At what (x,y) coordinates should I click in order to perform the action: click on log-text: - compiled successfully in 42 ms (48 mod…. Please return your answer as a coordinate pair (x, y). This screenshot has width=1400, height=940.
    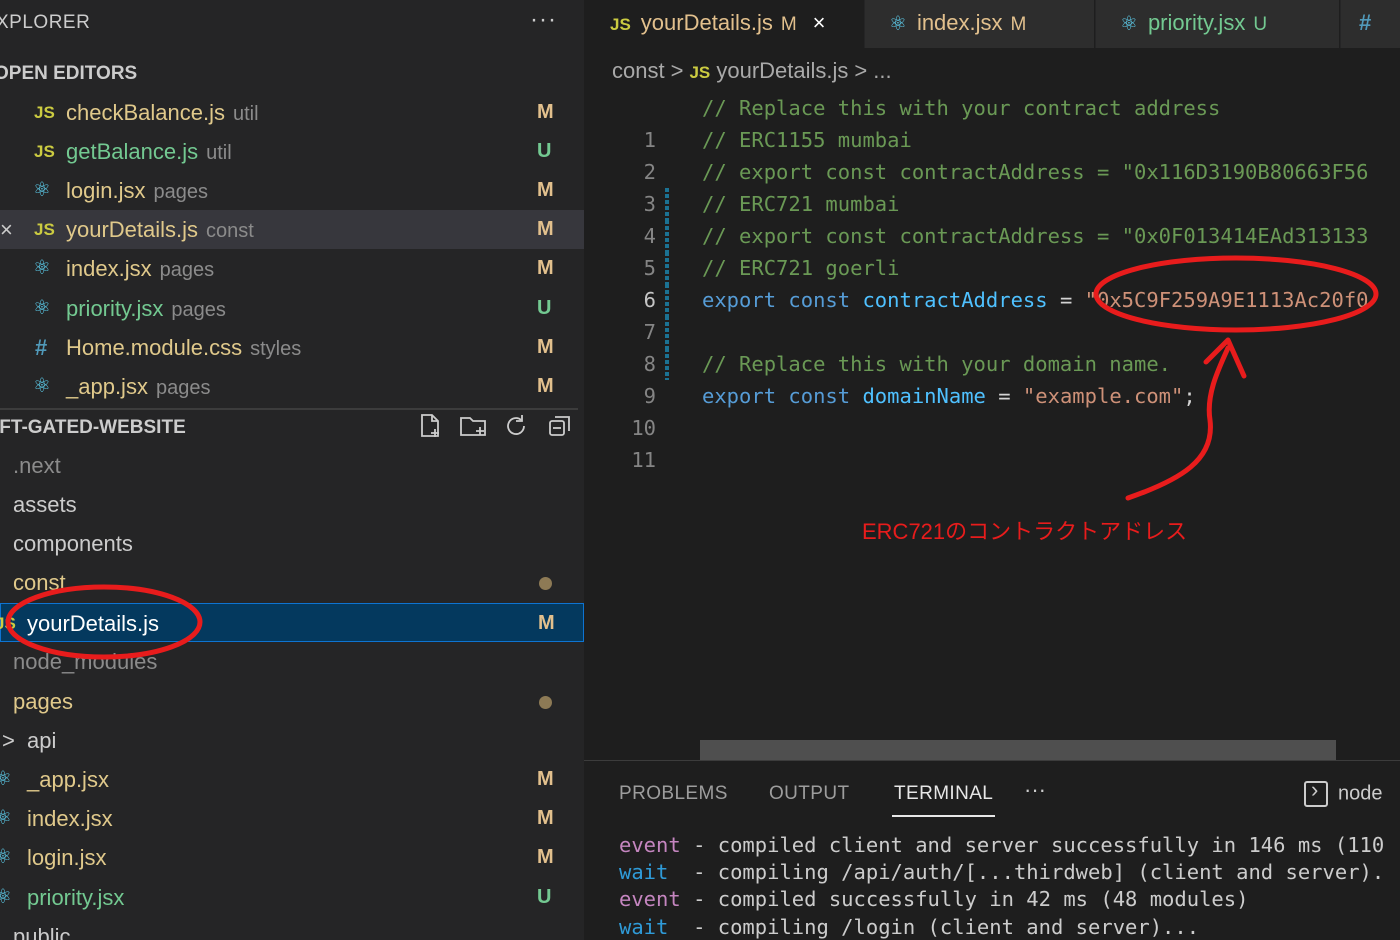
    Looking at the image, I should click on (971, 899).